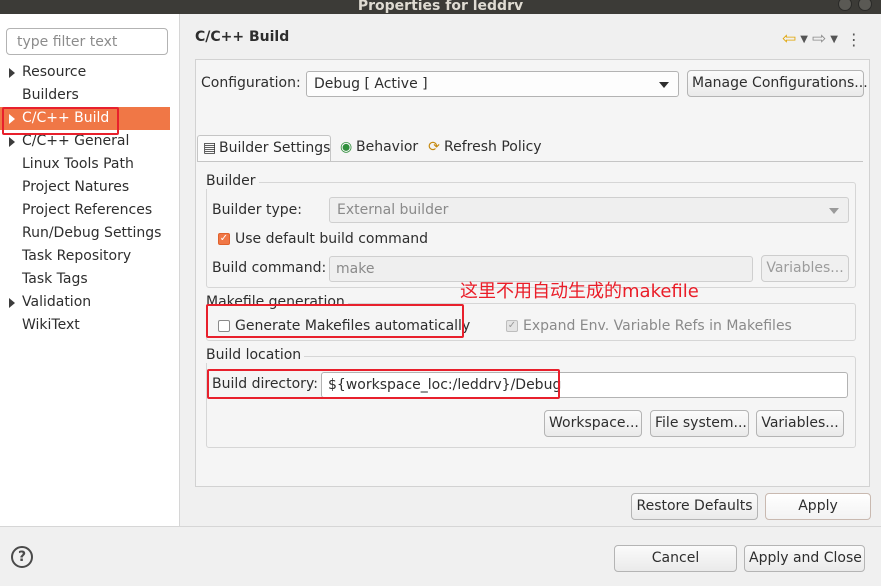 Image resolution: width=881 pixels, height=586 pixels. I want to click on tree-item-task-repository: Task Repository, so click(90, 256).